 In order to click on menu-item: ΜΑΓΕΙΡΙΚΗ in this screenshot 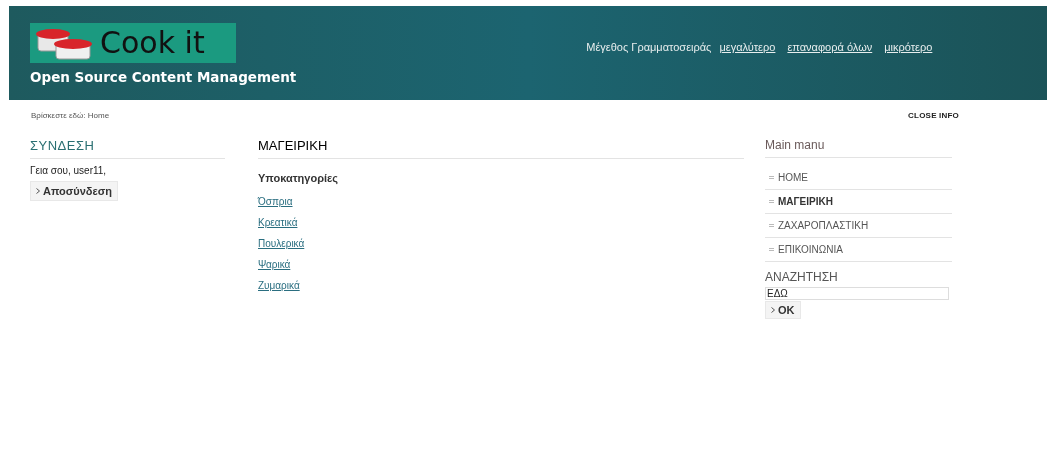, I will do `click(858, 202)`.